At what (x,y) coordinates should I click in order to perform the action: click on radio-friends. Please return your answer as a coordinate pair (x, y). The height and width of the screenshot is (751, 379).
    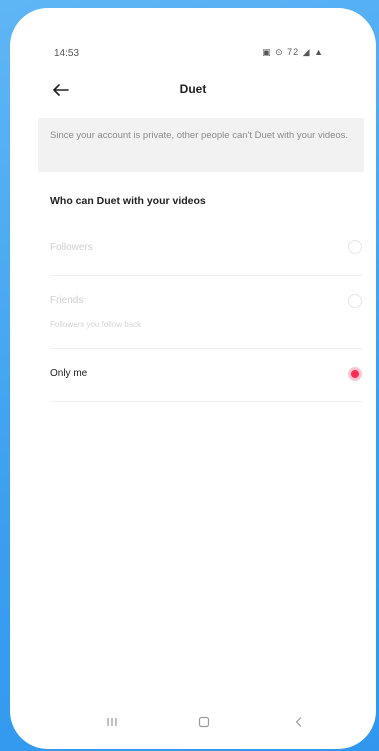
    Looking at the image, I should click on (355, 301).